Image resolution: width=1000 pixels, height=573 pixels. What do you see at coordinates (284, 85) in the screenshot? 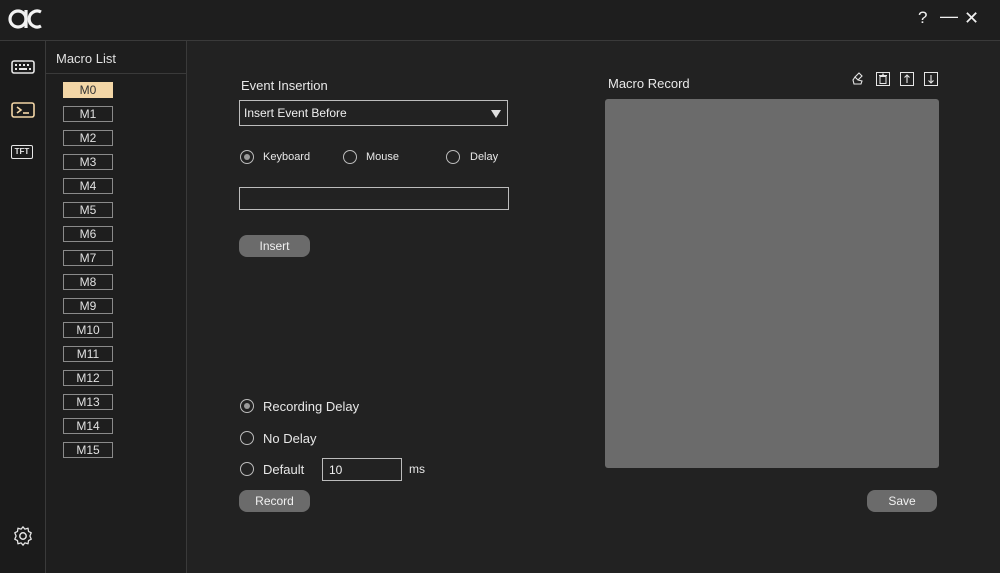
I see `event-insertion-title: Event Insertion` at bounding box center [284, 85].